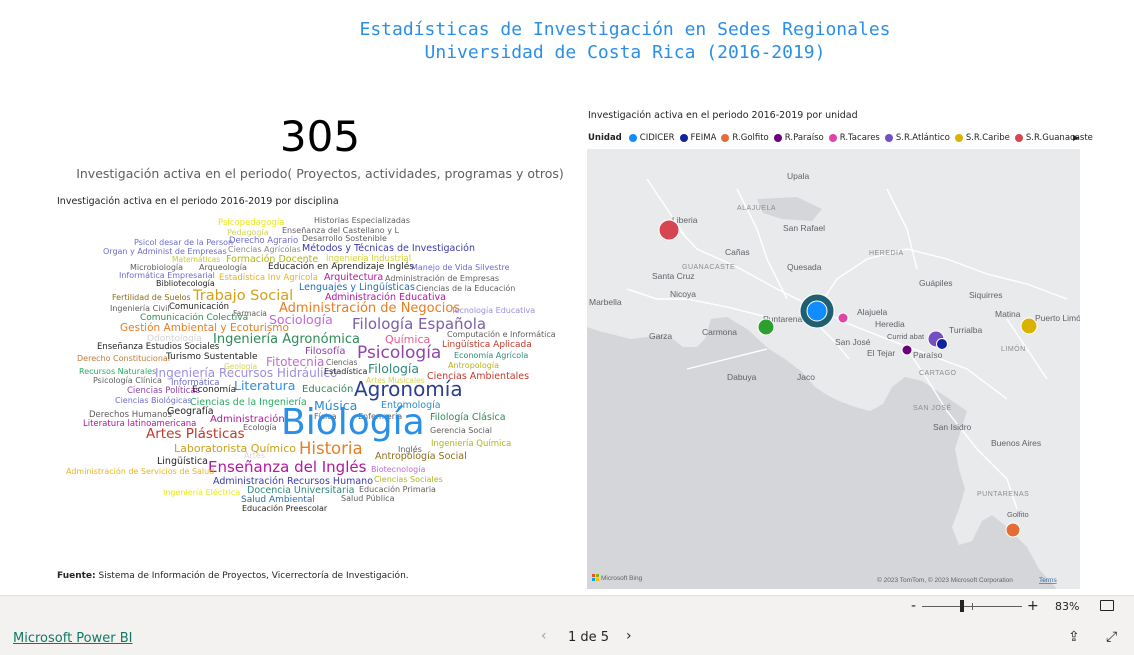 The height and width of the screenshot is (655, 1134). What do you see at coordinates (708, 267) in the screenshot?
I see `map-label-guanacaste-region: GUANACASTE` at bounding box center [708, 267].